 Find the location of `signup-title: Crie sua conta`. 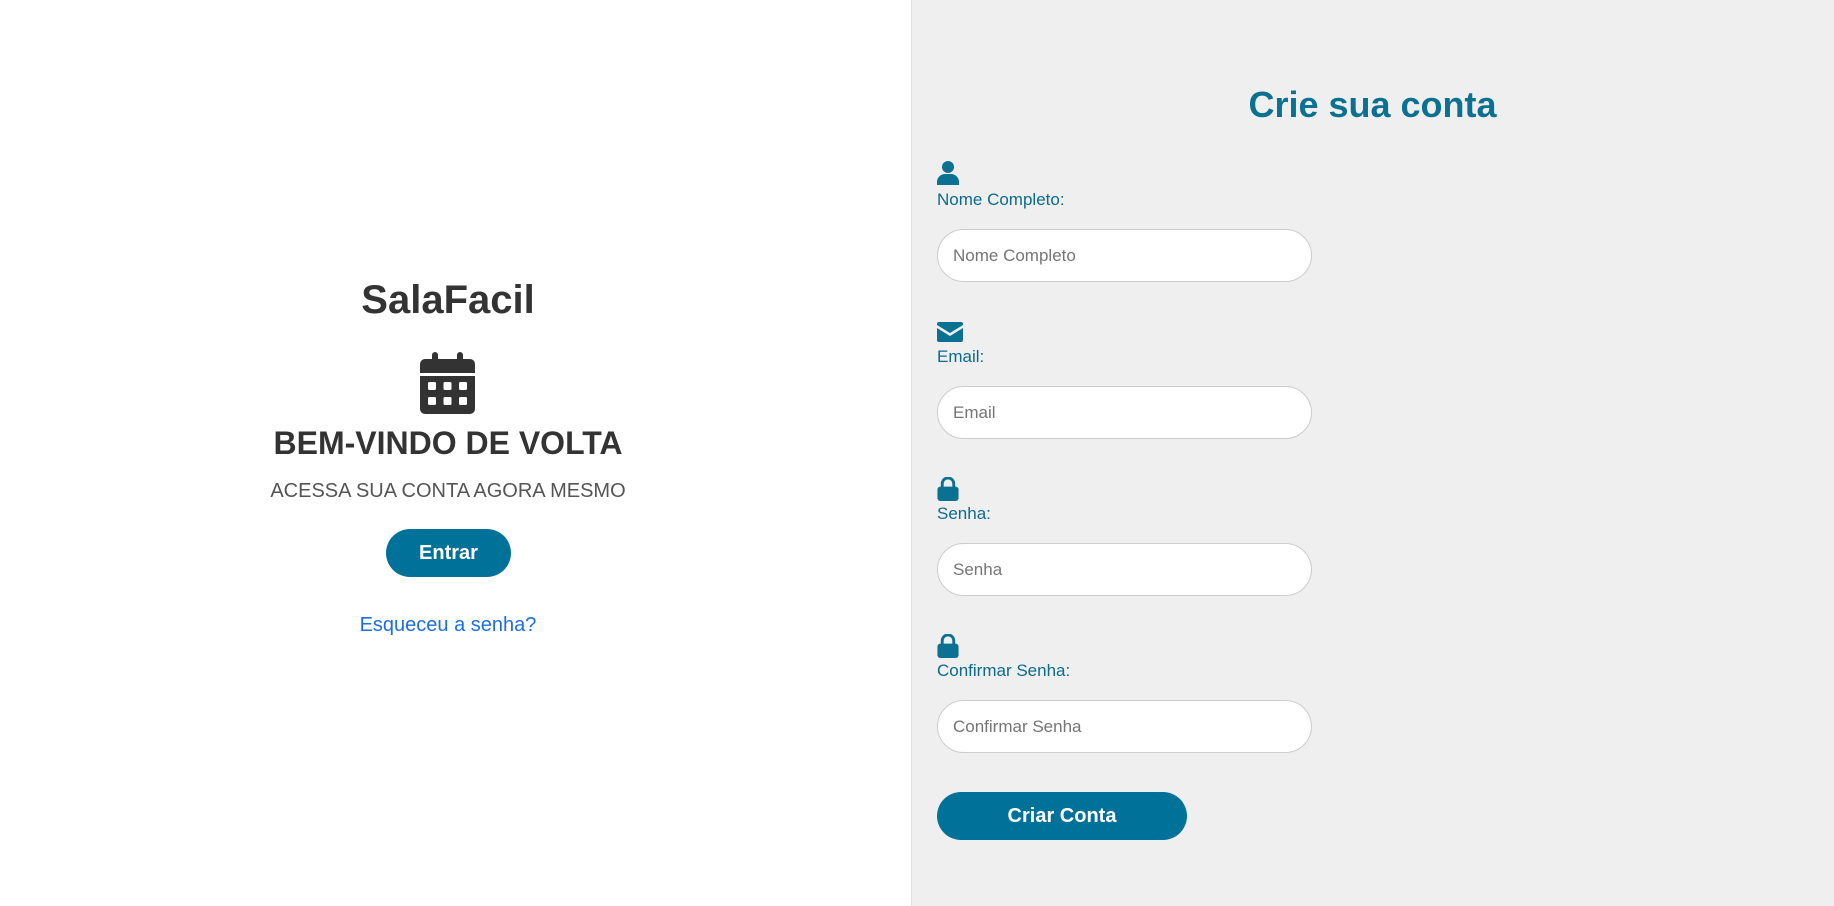

signup-title: Crie sua conta is located at coordinates (1372, 104).